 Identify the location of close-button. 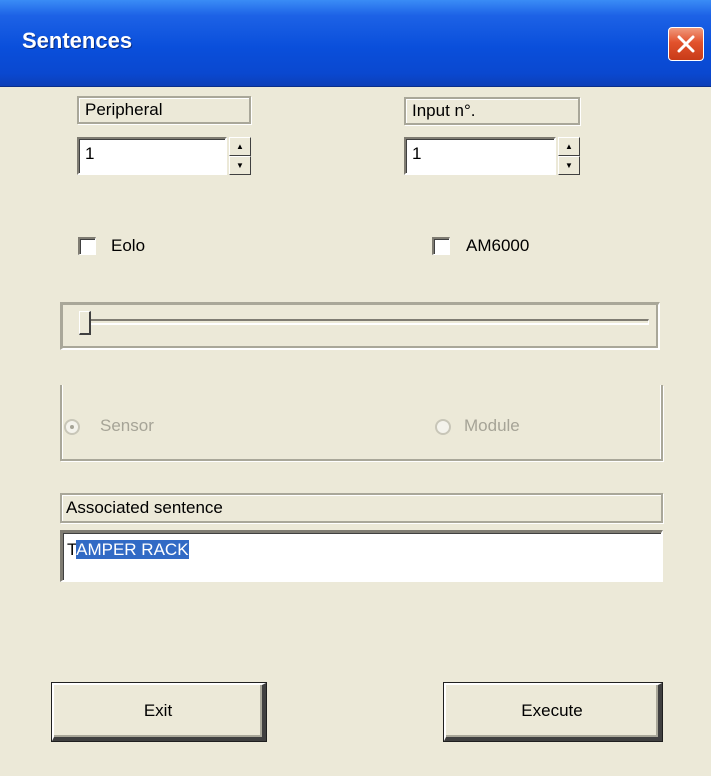
(686, 44).